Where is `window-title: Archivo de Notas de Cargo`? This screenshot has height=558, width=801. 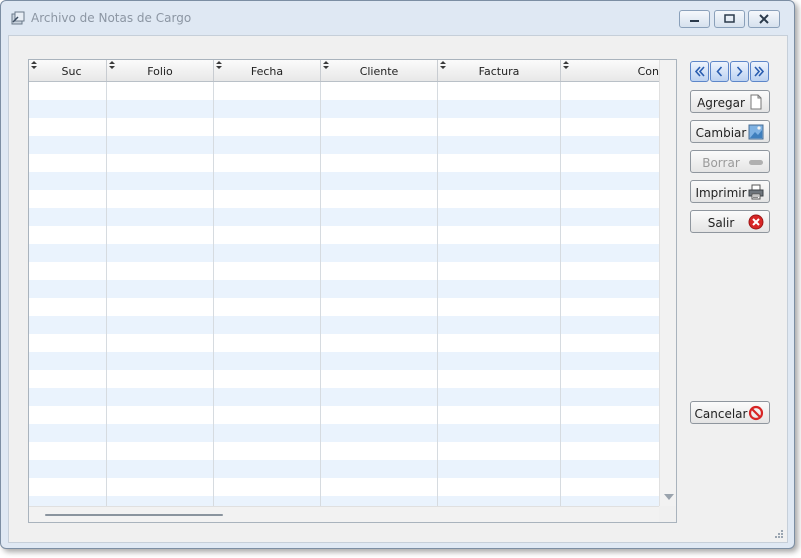 window-title: Archivo de Notas de Cargo is located at coordinates (111, 18).